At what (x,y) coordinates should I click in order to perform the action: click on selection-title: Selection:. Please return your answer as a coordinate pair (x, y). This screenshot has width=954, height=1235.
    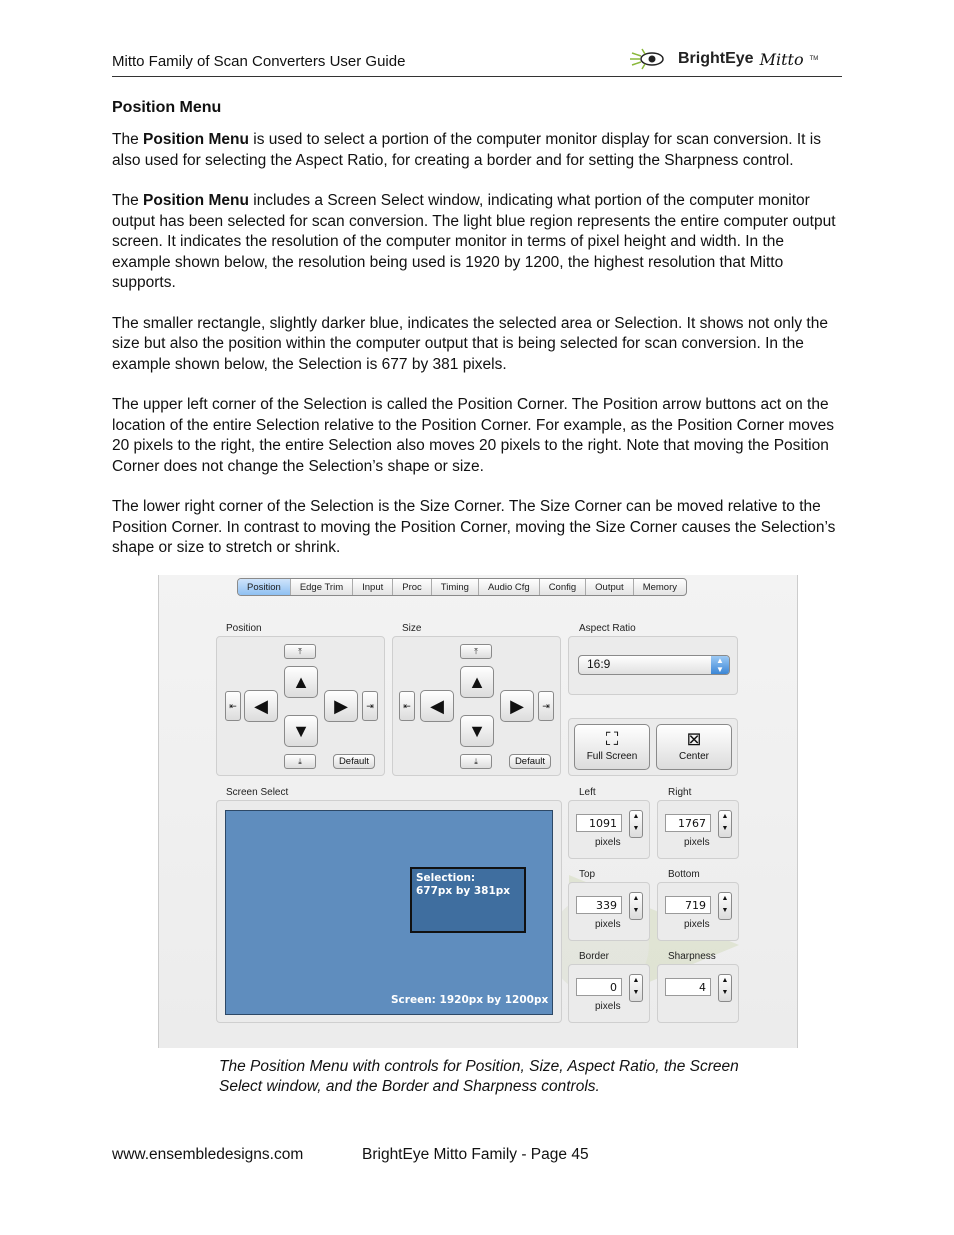
    Looking at the image, I should click on (446, 878).